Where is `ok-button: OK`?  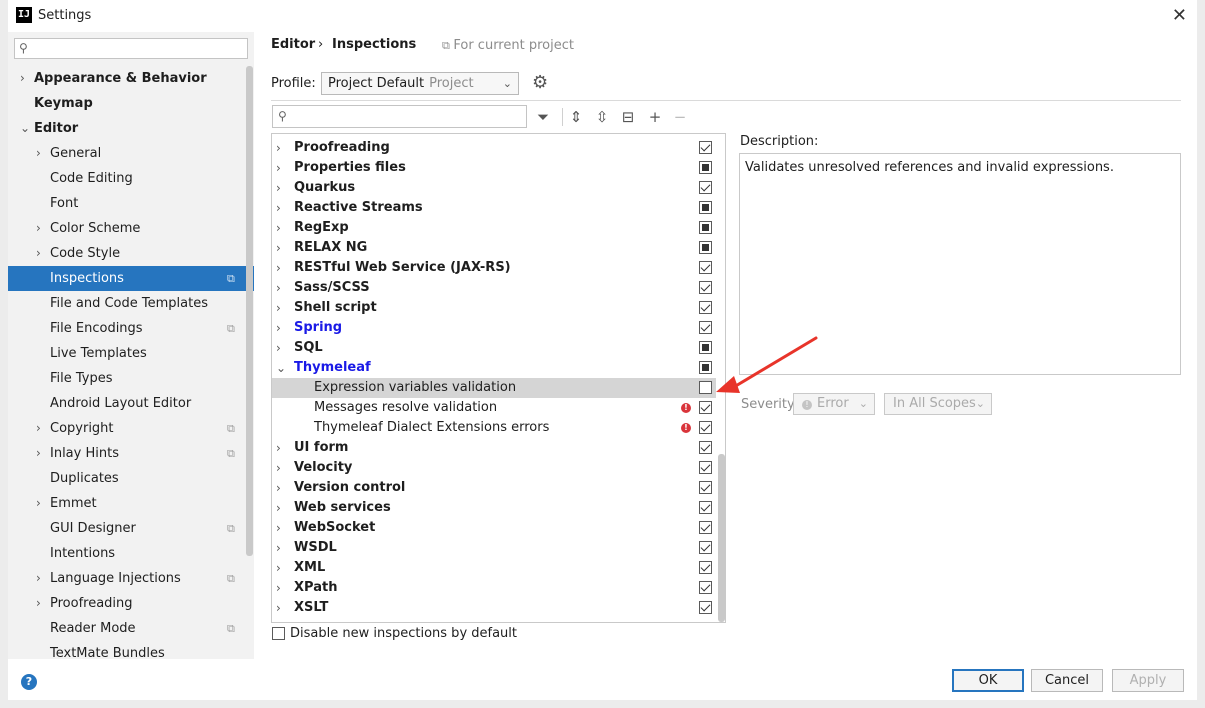 ok-button: OK is located at coordinates (988, 680).